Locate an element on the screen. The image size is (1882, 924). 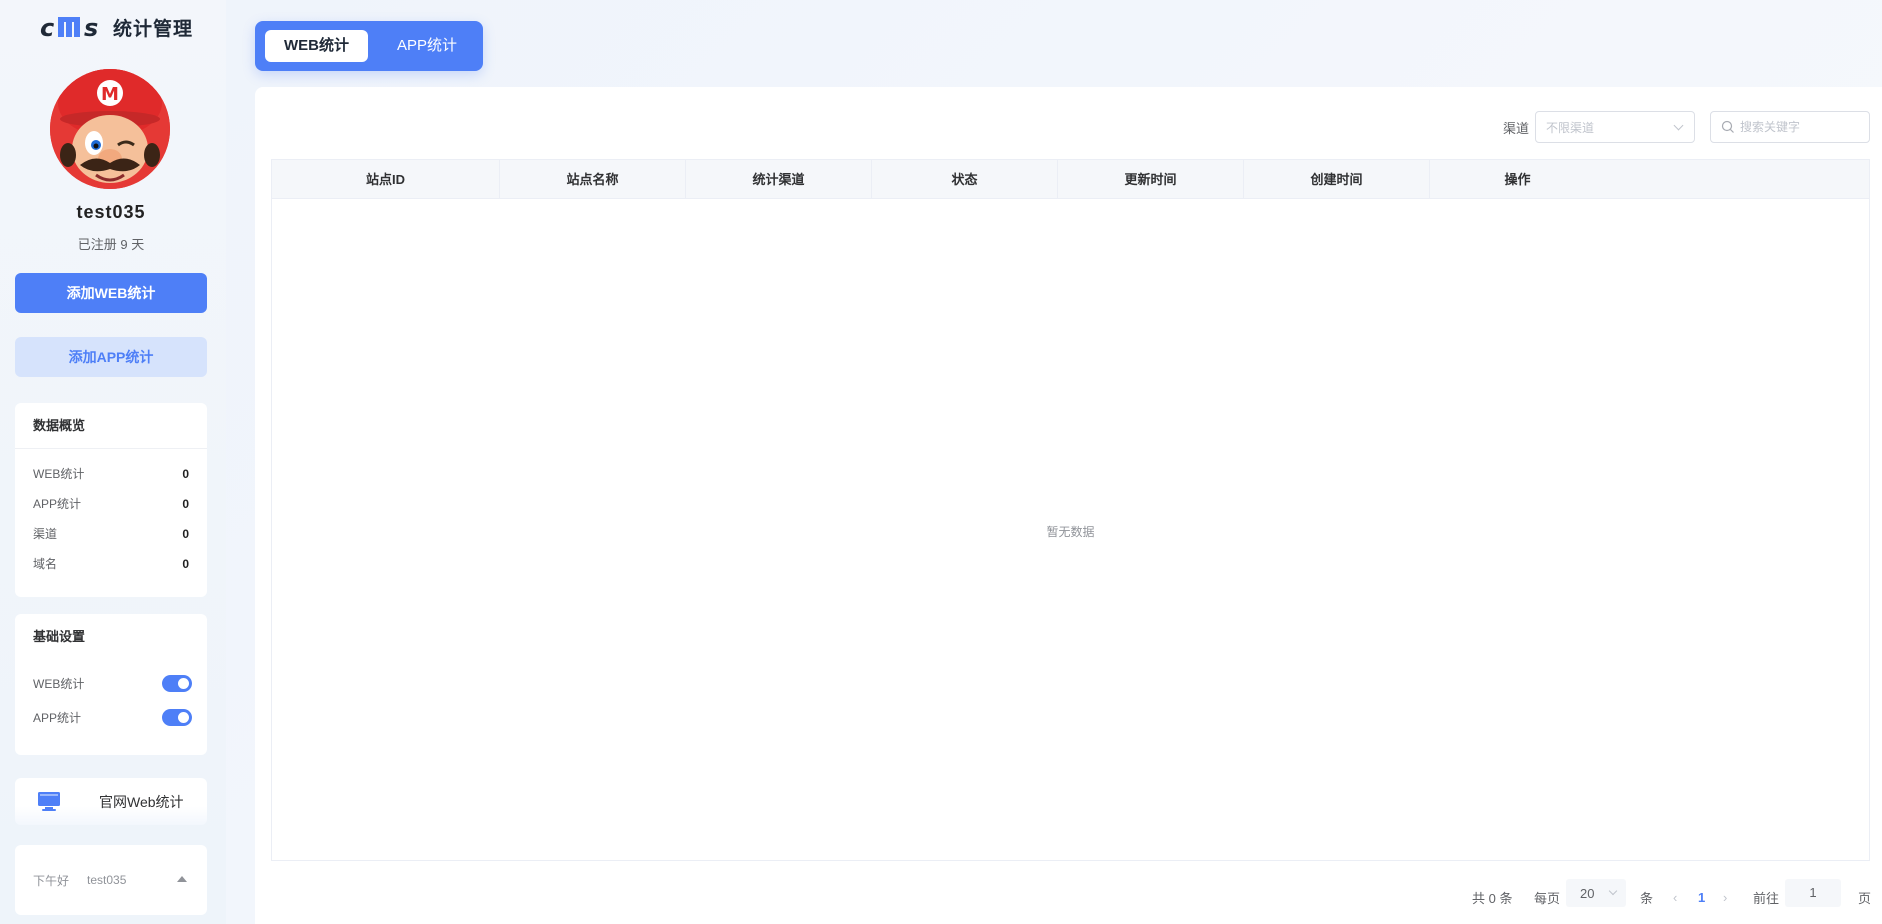
search-icon is located at coordinates (1727, 126).